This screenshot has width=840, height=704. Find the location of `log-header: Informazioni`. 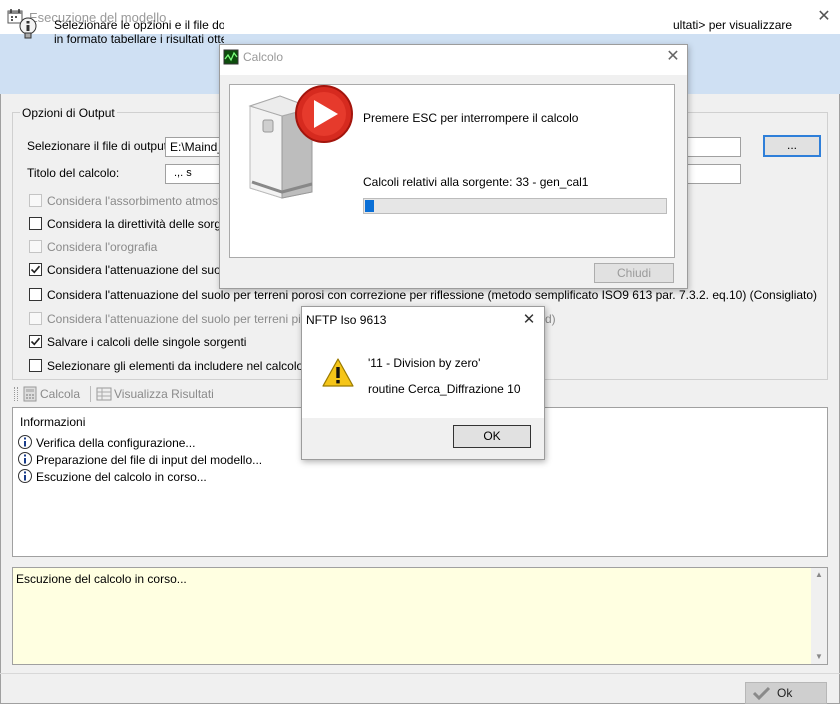

log-header: Informazioni is located at coordinates (53, 422).